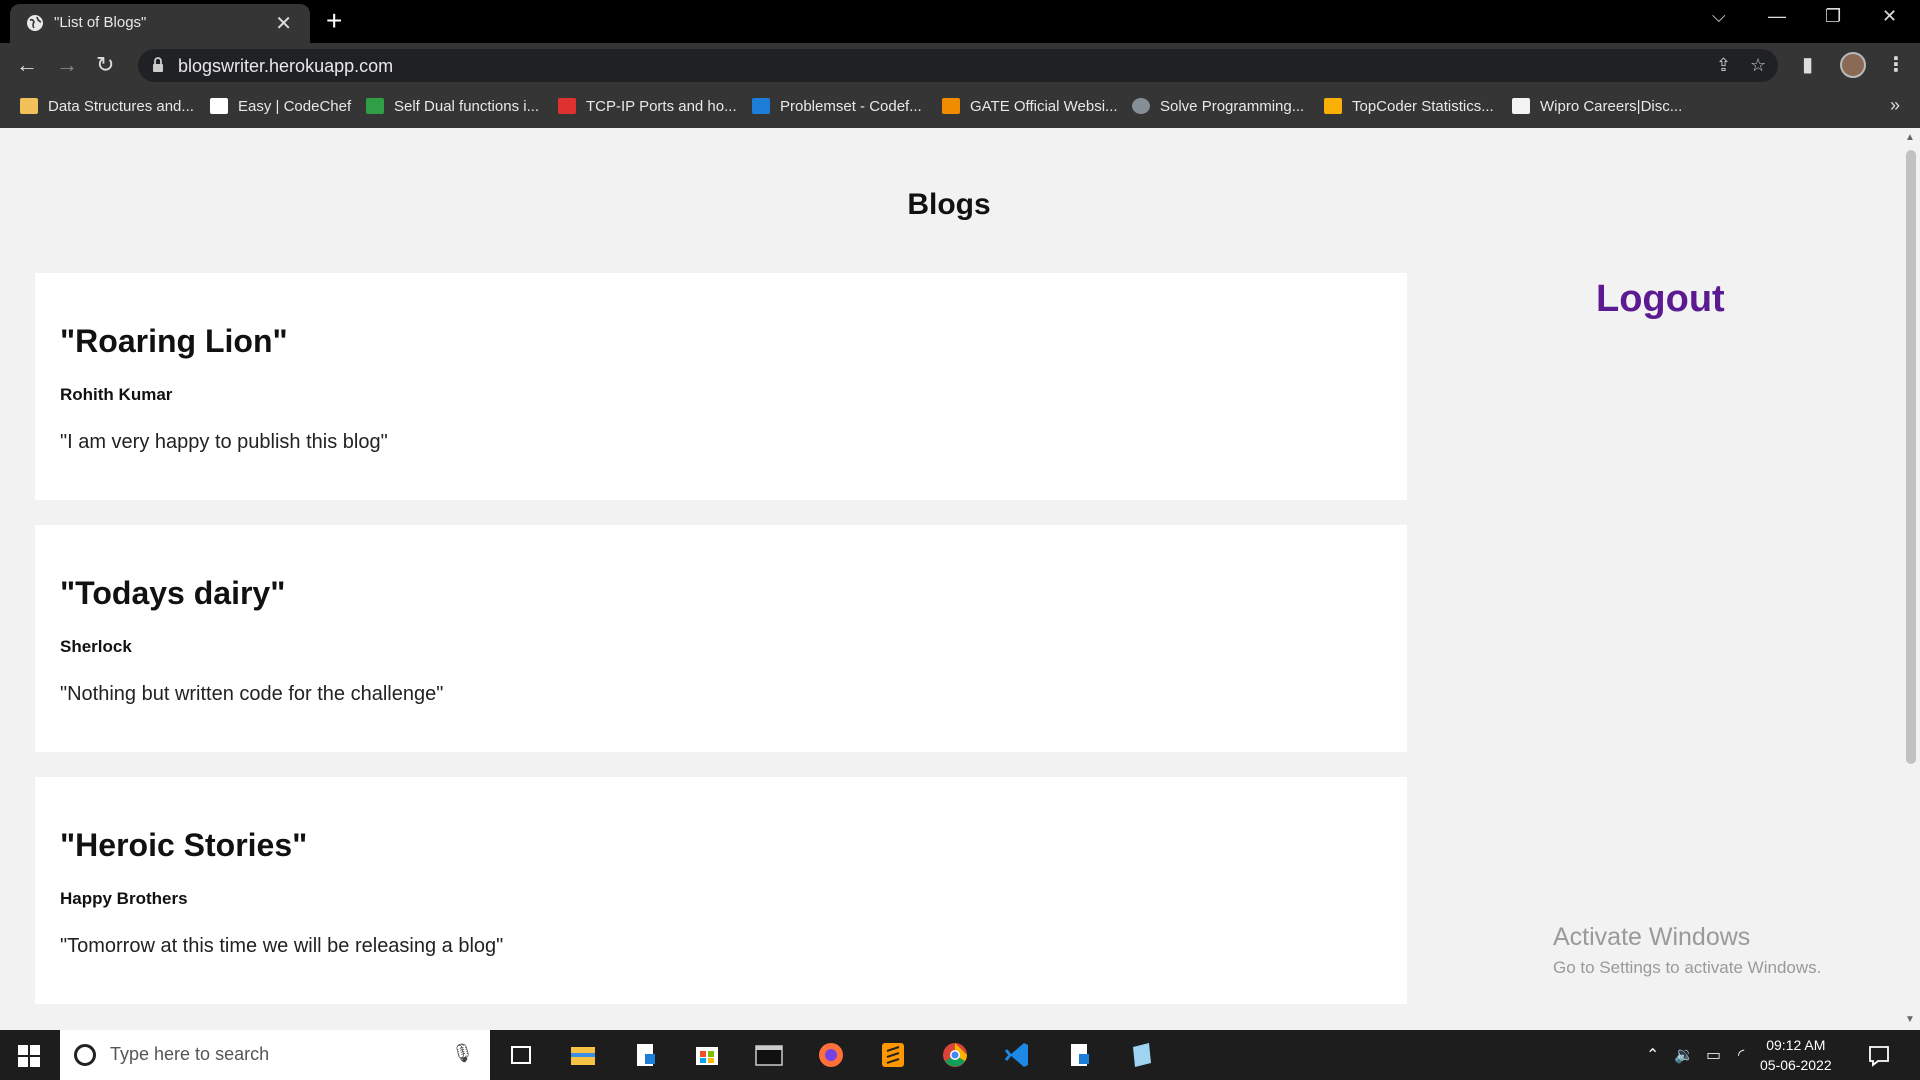 This screenshot has height=1080, width=1920. Describe the element at coordinates (1895, 105) in the screenshot. I see `more-bookmarks-icon: »` at that location.